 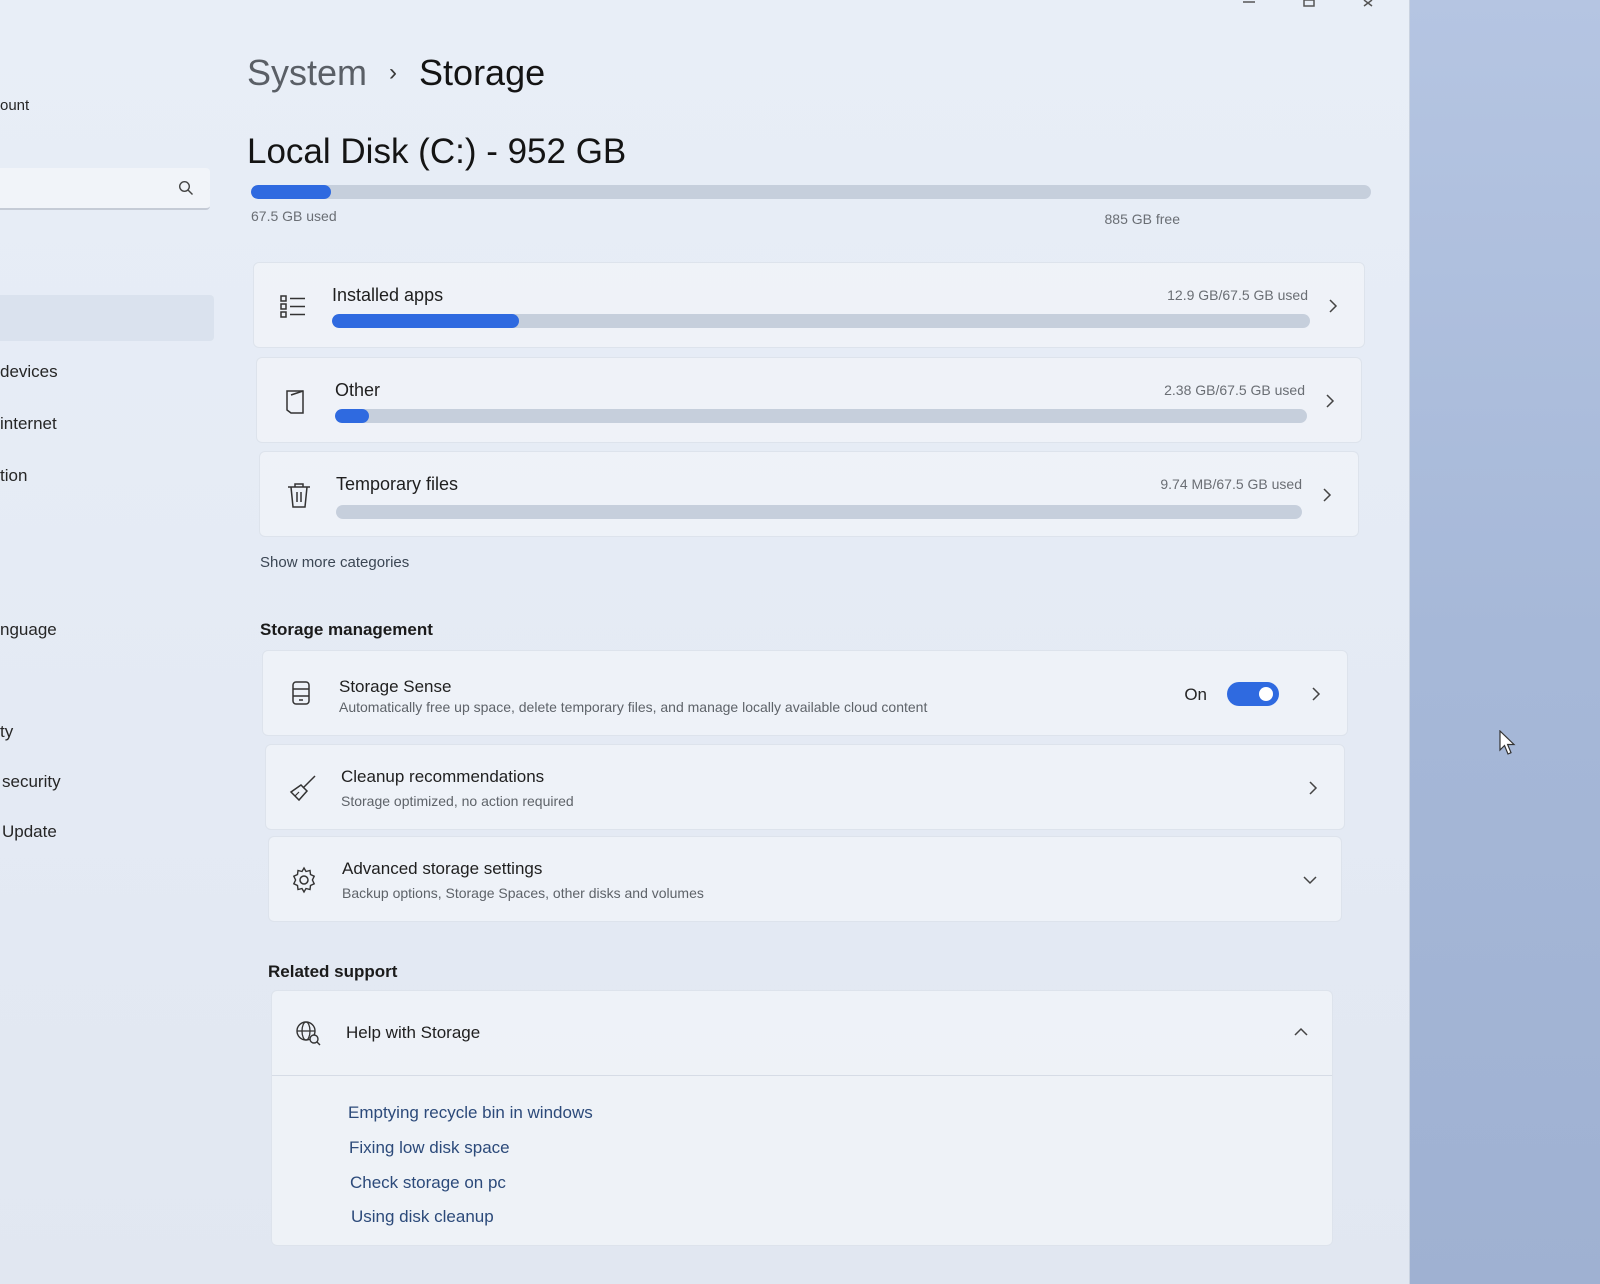 What do you see at coordinates (28, 630) in the screenshot?
I see `sidebar-item-language: nguage` at bounding box center [28, 630].